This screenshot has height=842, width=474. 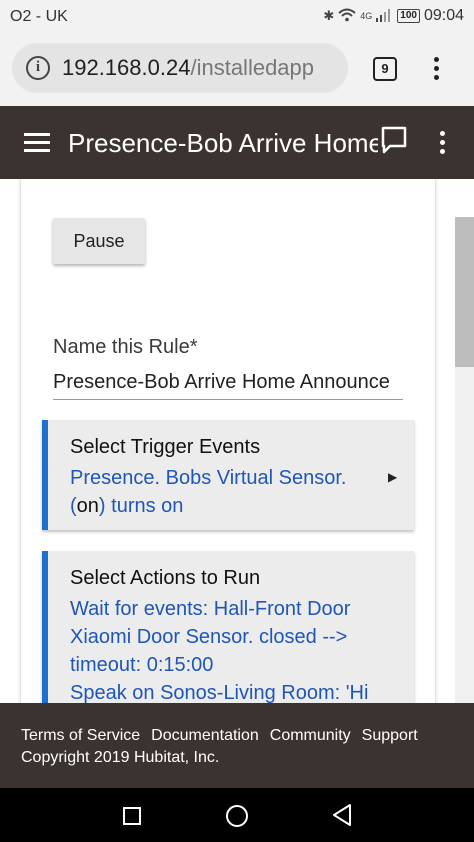 What do you see at coordinates (209, 637) in the screenshot?
I see `action-line: Xiaomi Door Sensor. closed -->` at bounding box center [209, 637].